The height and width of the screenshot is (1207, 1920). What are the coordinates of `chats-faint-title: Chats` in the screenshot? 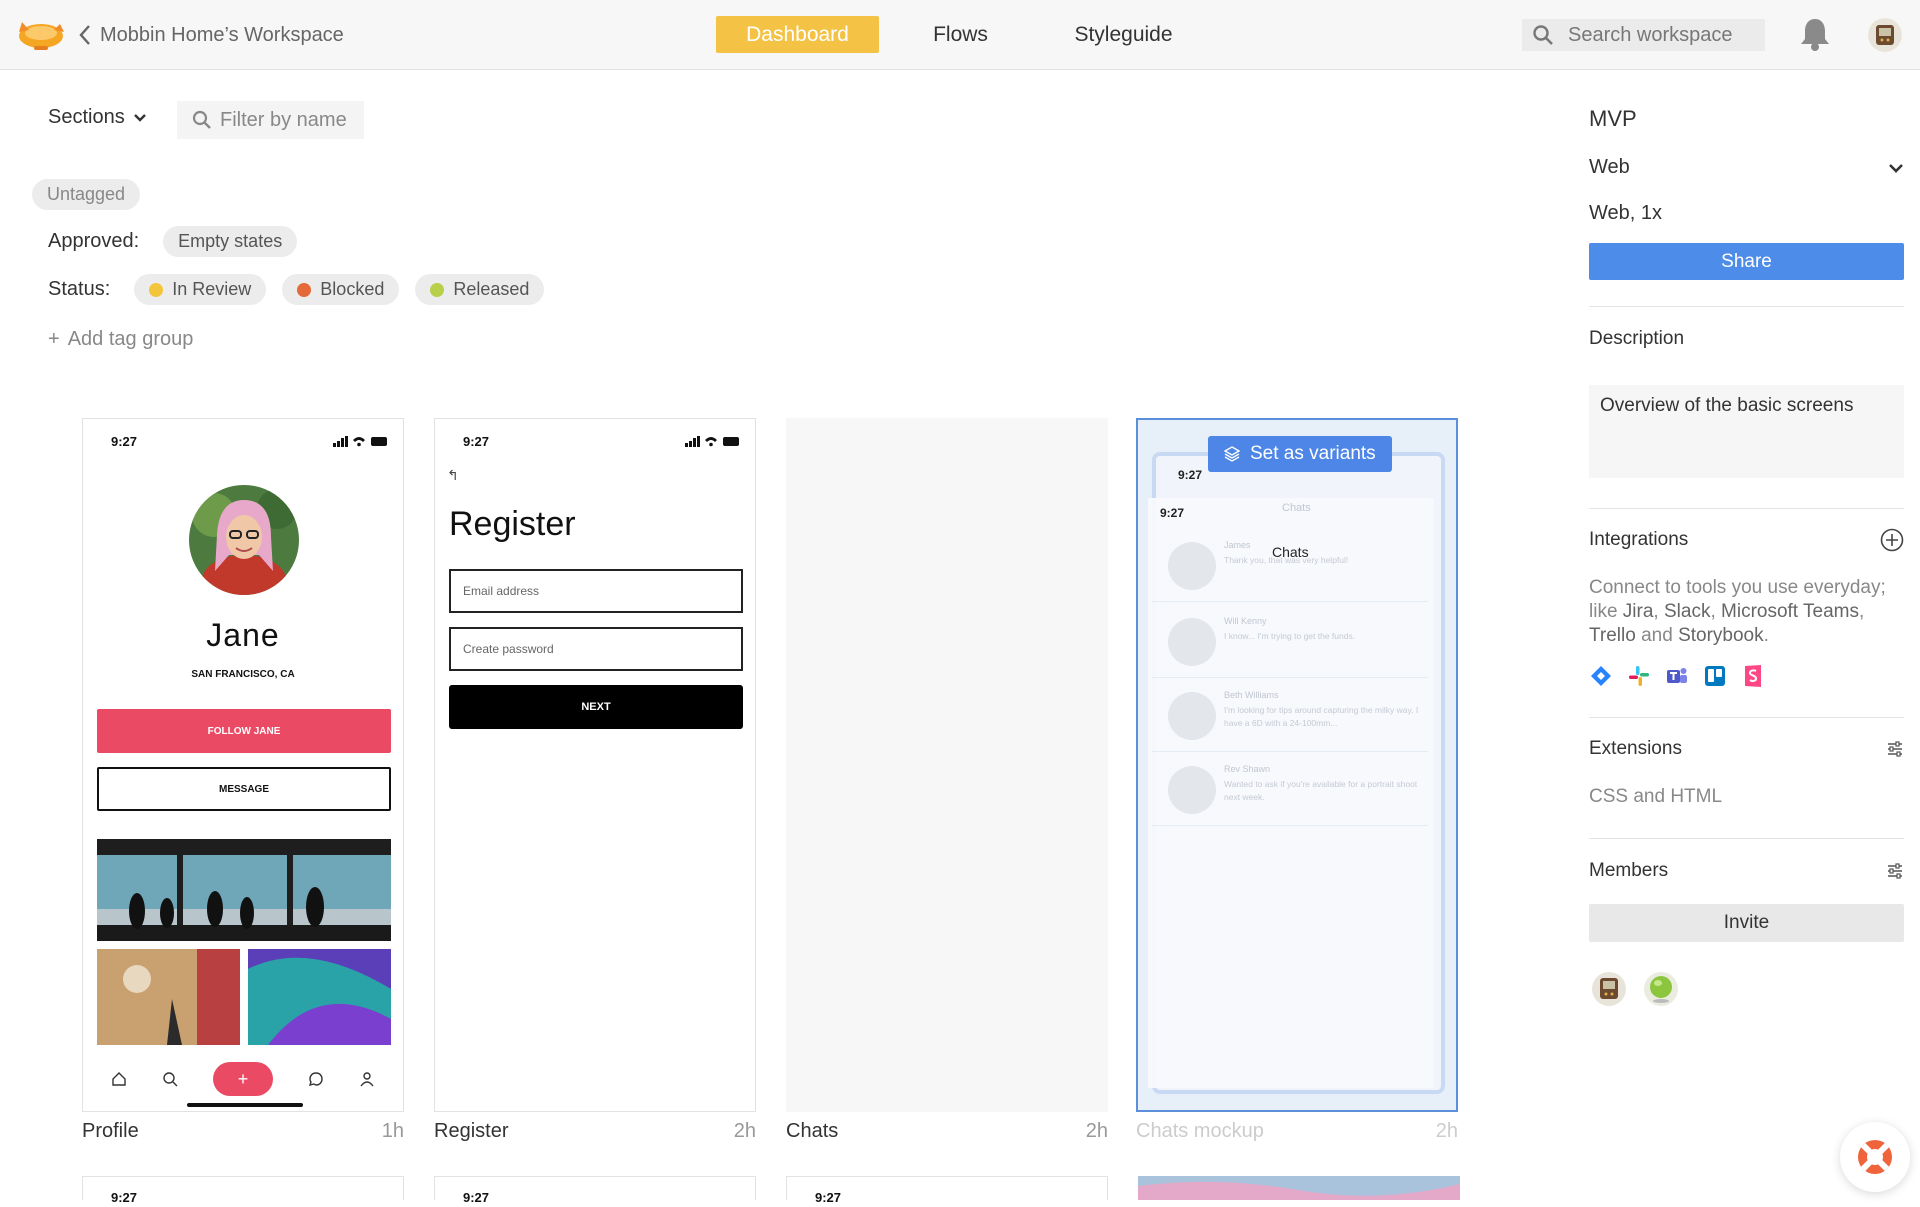 It's located at (1296, 508).